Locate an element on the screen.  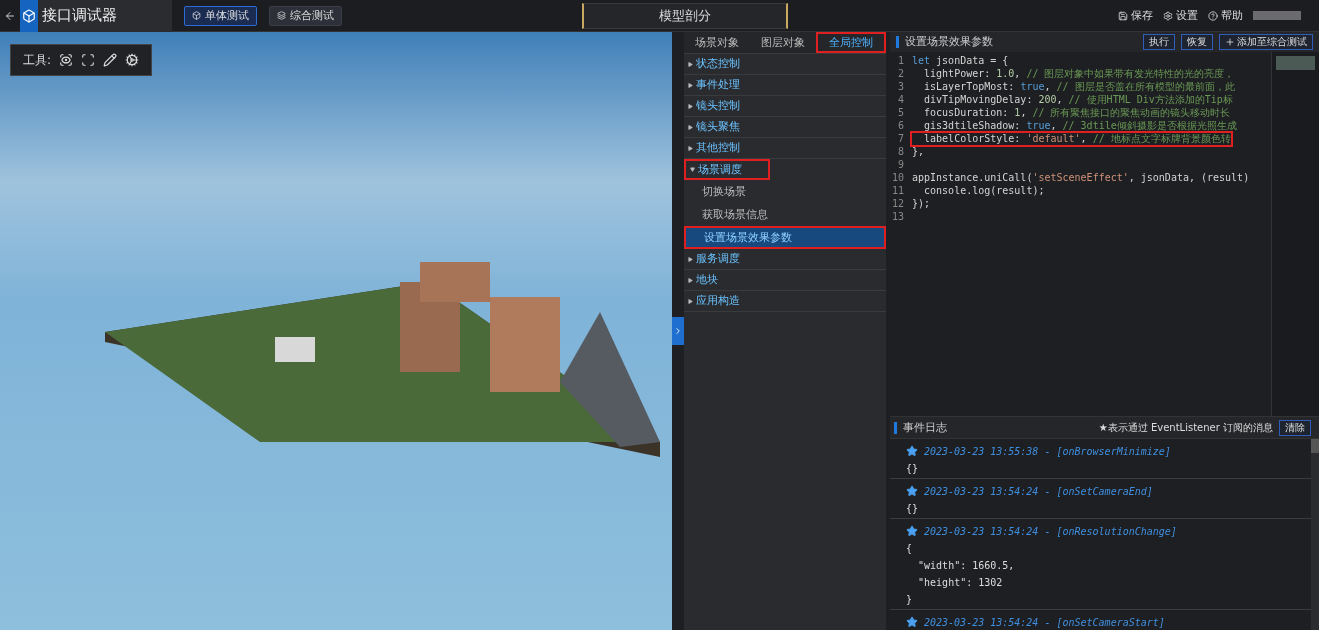
line-number: 2 is located at coordinates (900, 73).